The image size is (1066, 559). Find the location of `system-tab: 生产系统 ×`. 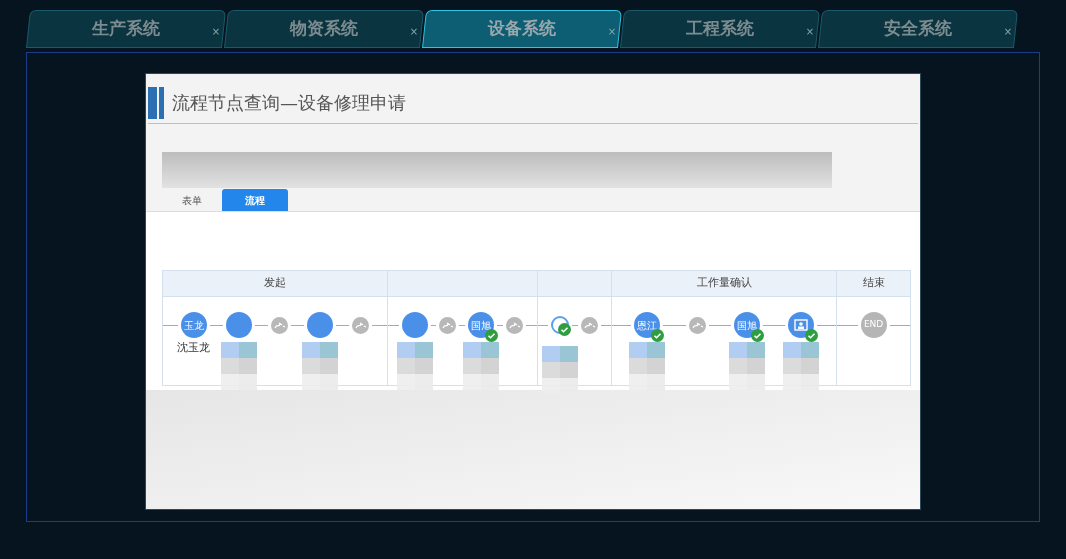

system-tab: 生产系统 × is located at coordinates (126, 29).